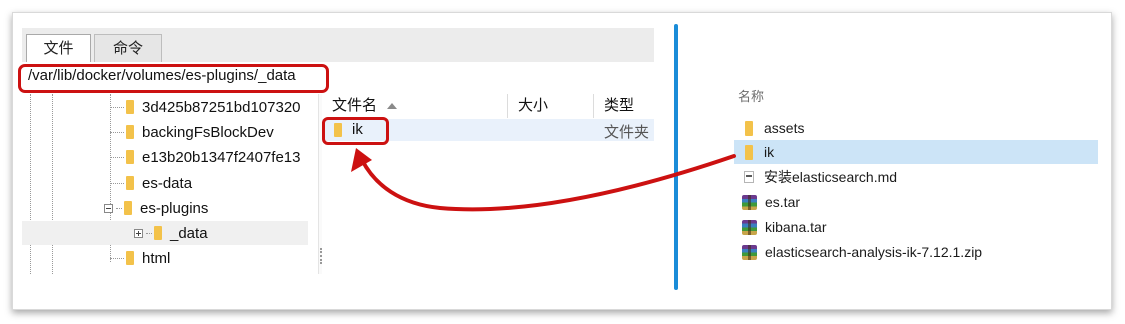  I want to click on tree-item: backingFsBlockDev, so click(192, 132).